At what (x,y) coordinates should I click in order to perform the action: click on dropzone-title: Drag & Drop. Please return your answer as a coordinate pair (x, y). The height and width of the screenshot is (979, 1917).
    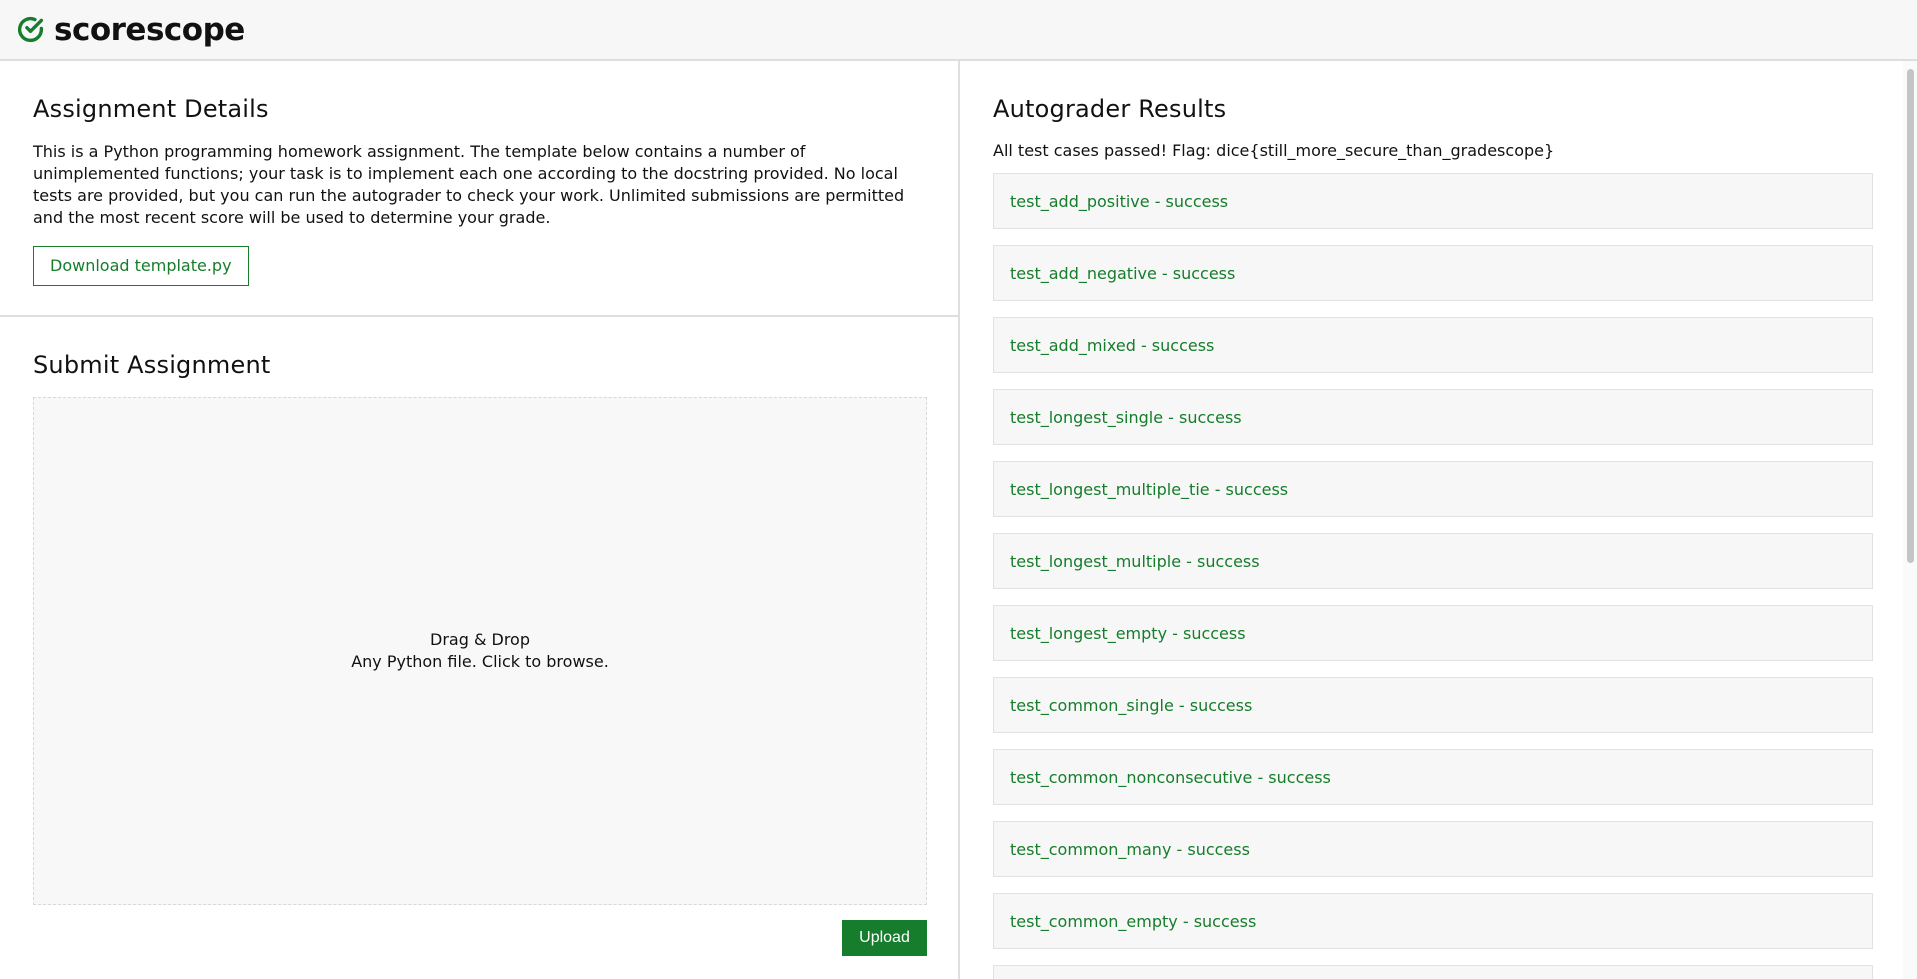
    Looking at the image, I should click on (480, 639).